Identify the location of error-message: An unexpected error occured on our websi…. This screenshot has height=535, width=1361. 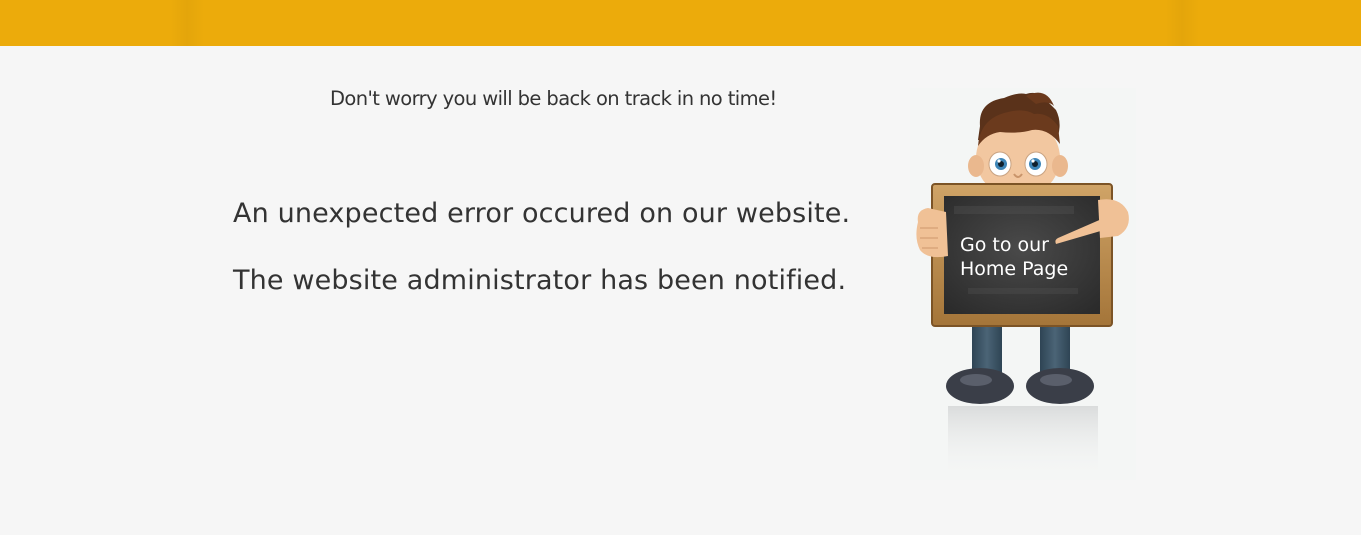
(542, 213).